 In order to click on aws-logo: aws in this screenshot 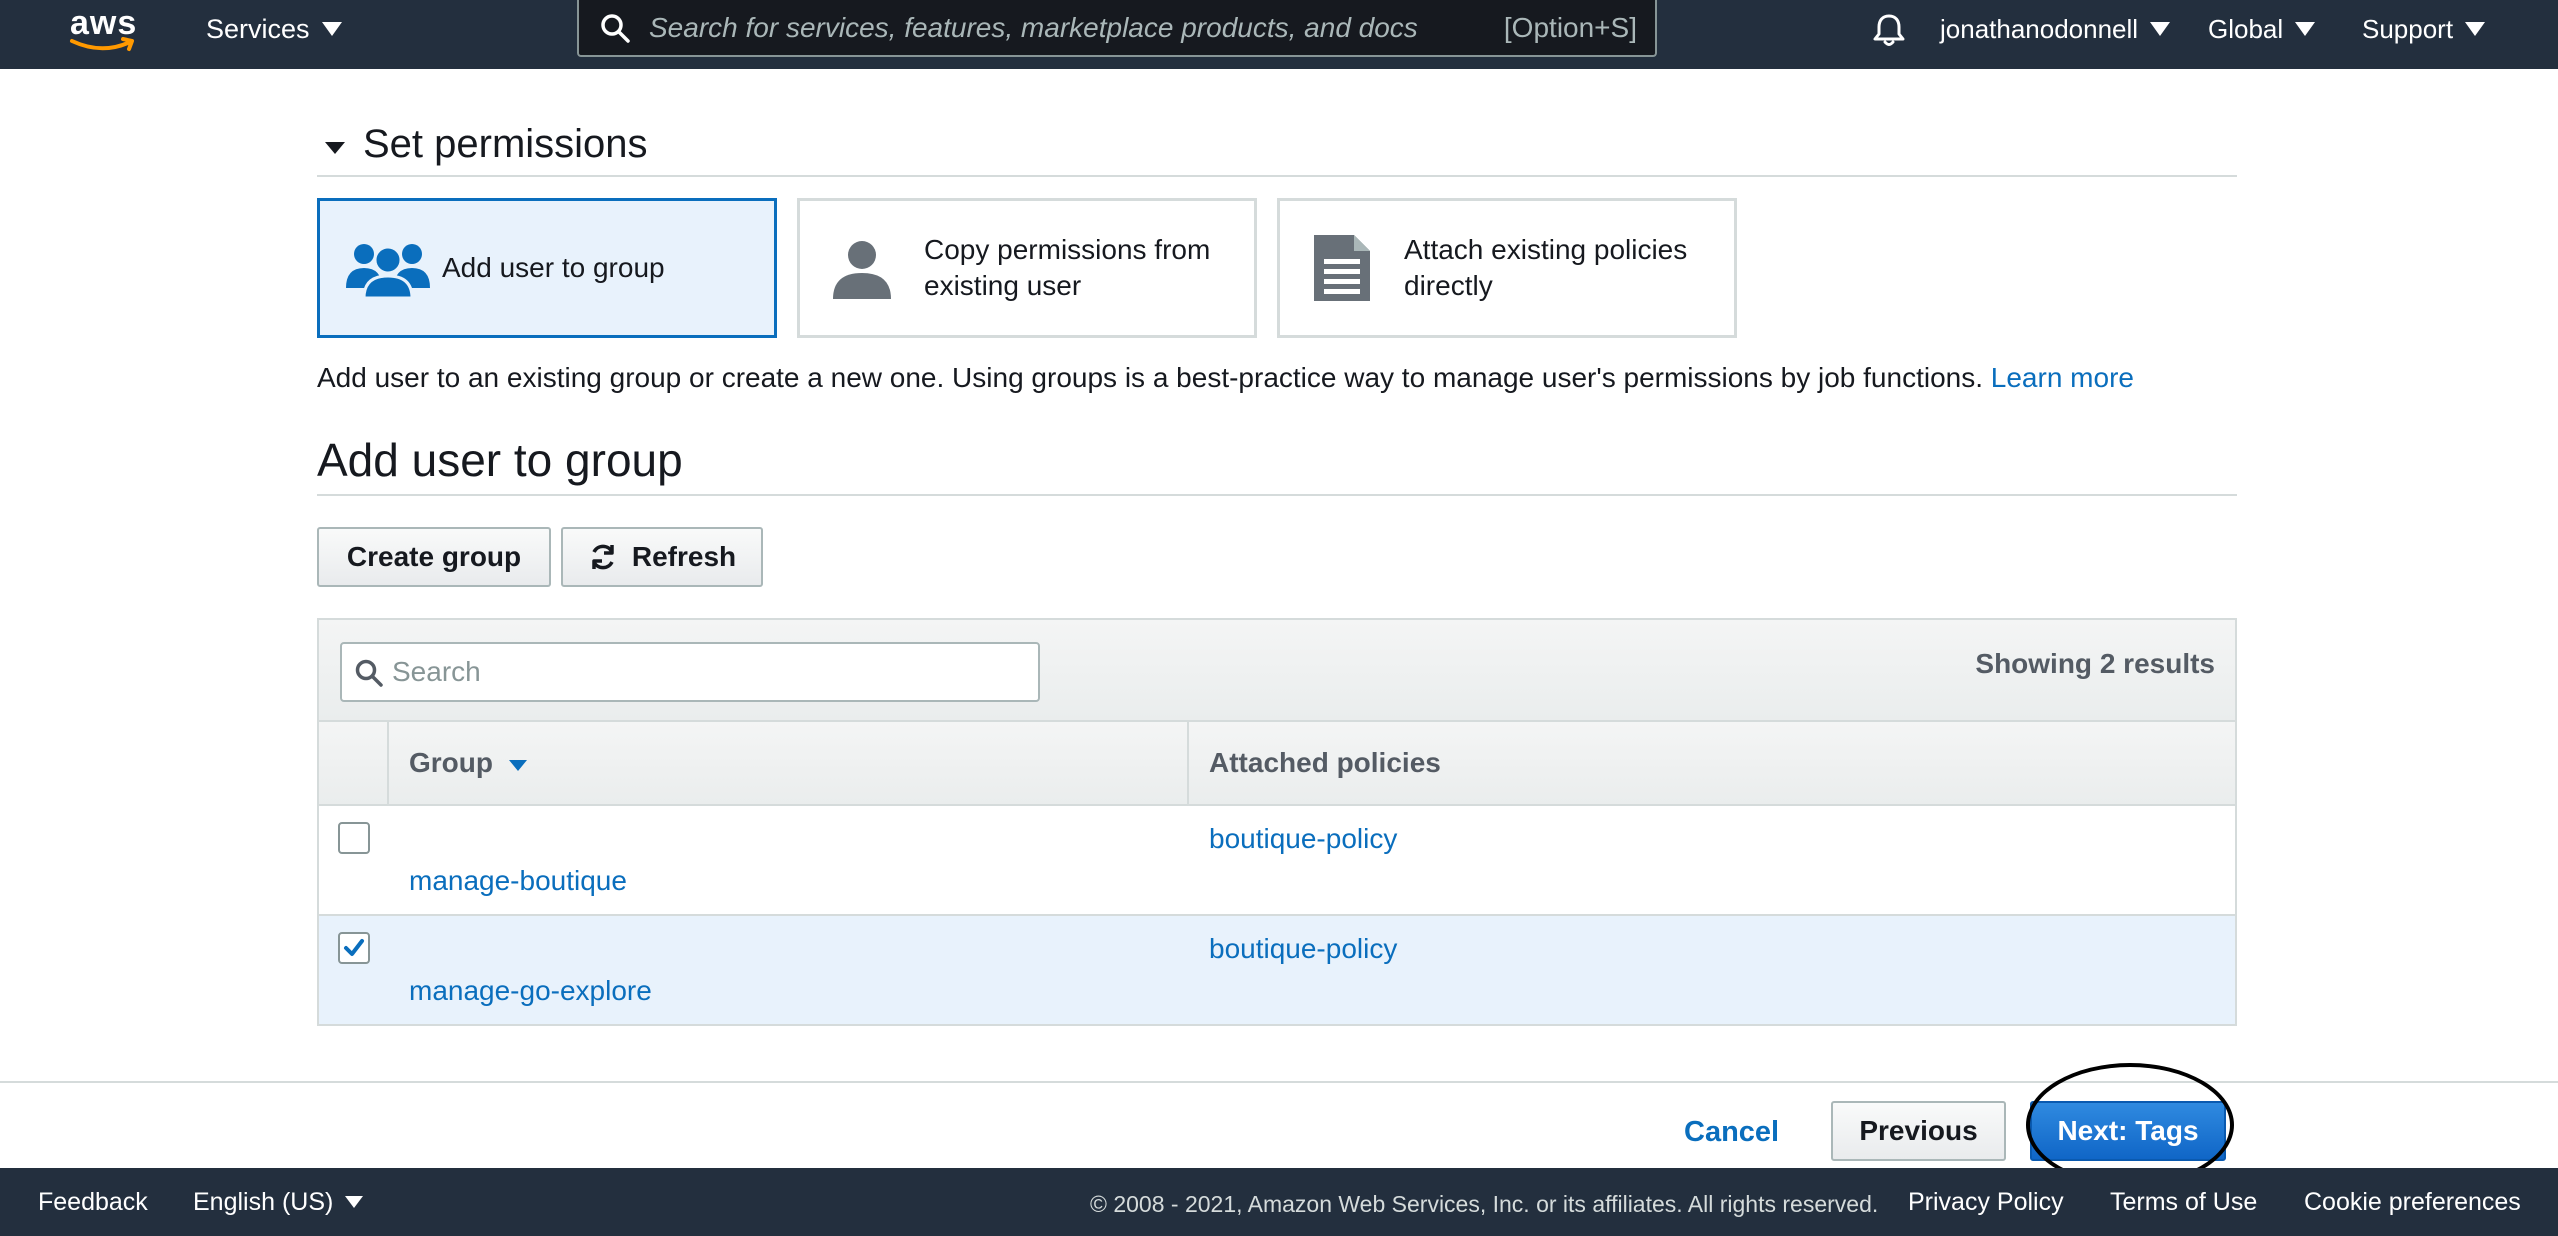, I will do `click(104, 29)`.